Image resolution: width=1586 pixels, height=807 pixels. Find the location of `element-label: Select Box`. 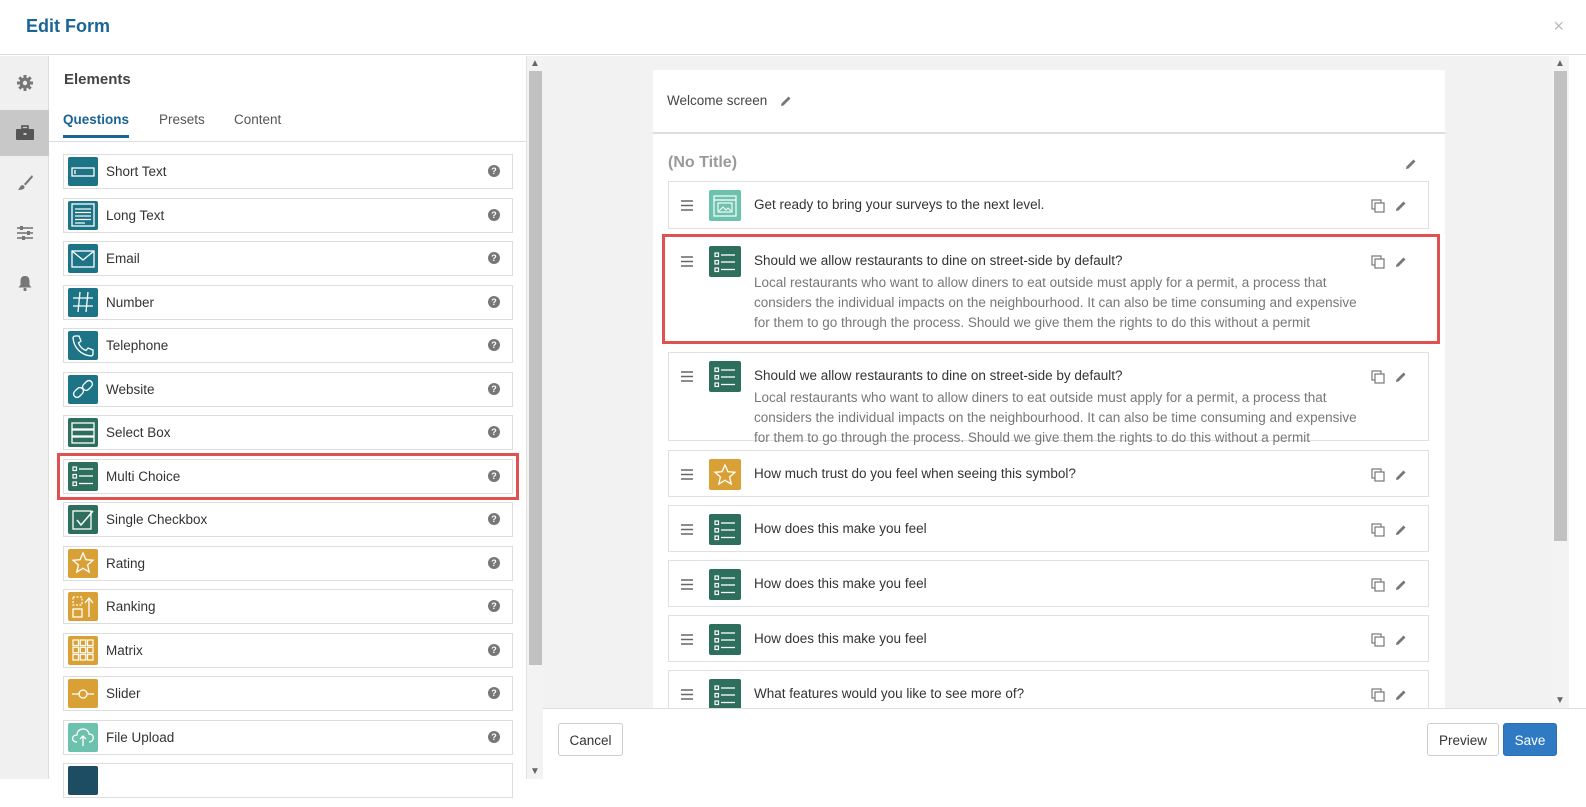

element-label: Select Box is located at coordinates (138, 432).